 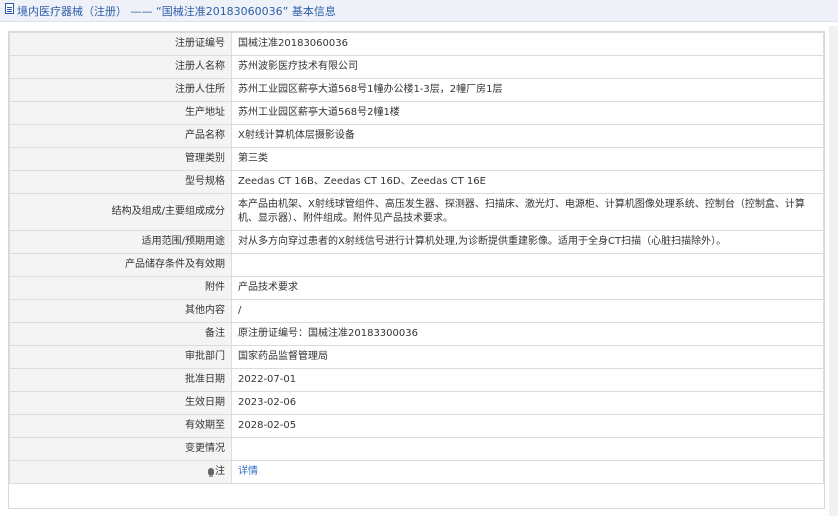 I want to click on field-label: 型号规格, so click(x=120, y=182).